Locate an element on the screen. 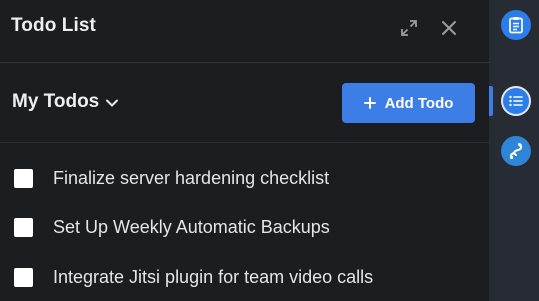 This screenshot has height=301, width=539. todo-item: Finalize server hardening checklist is located at coordinates (244, 178).